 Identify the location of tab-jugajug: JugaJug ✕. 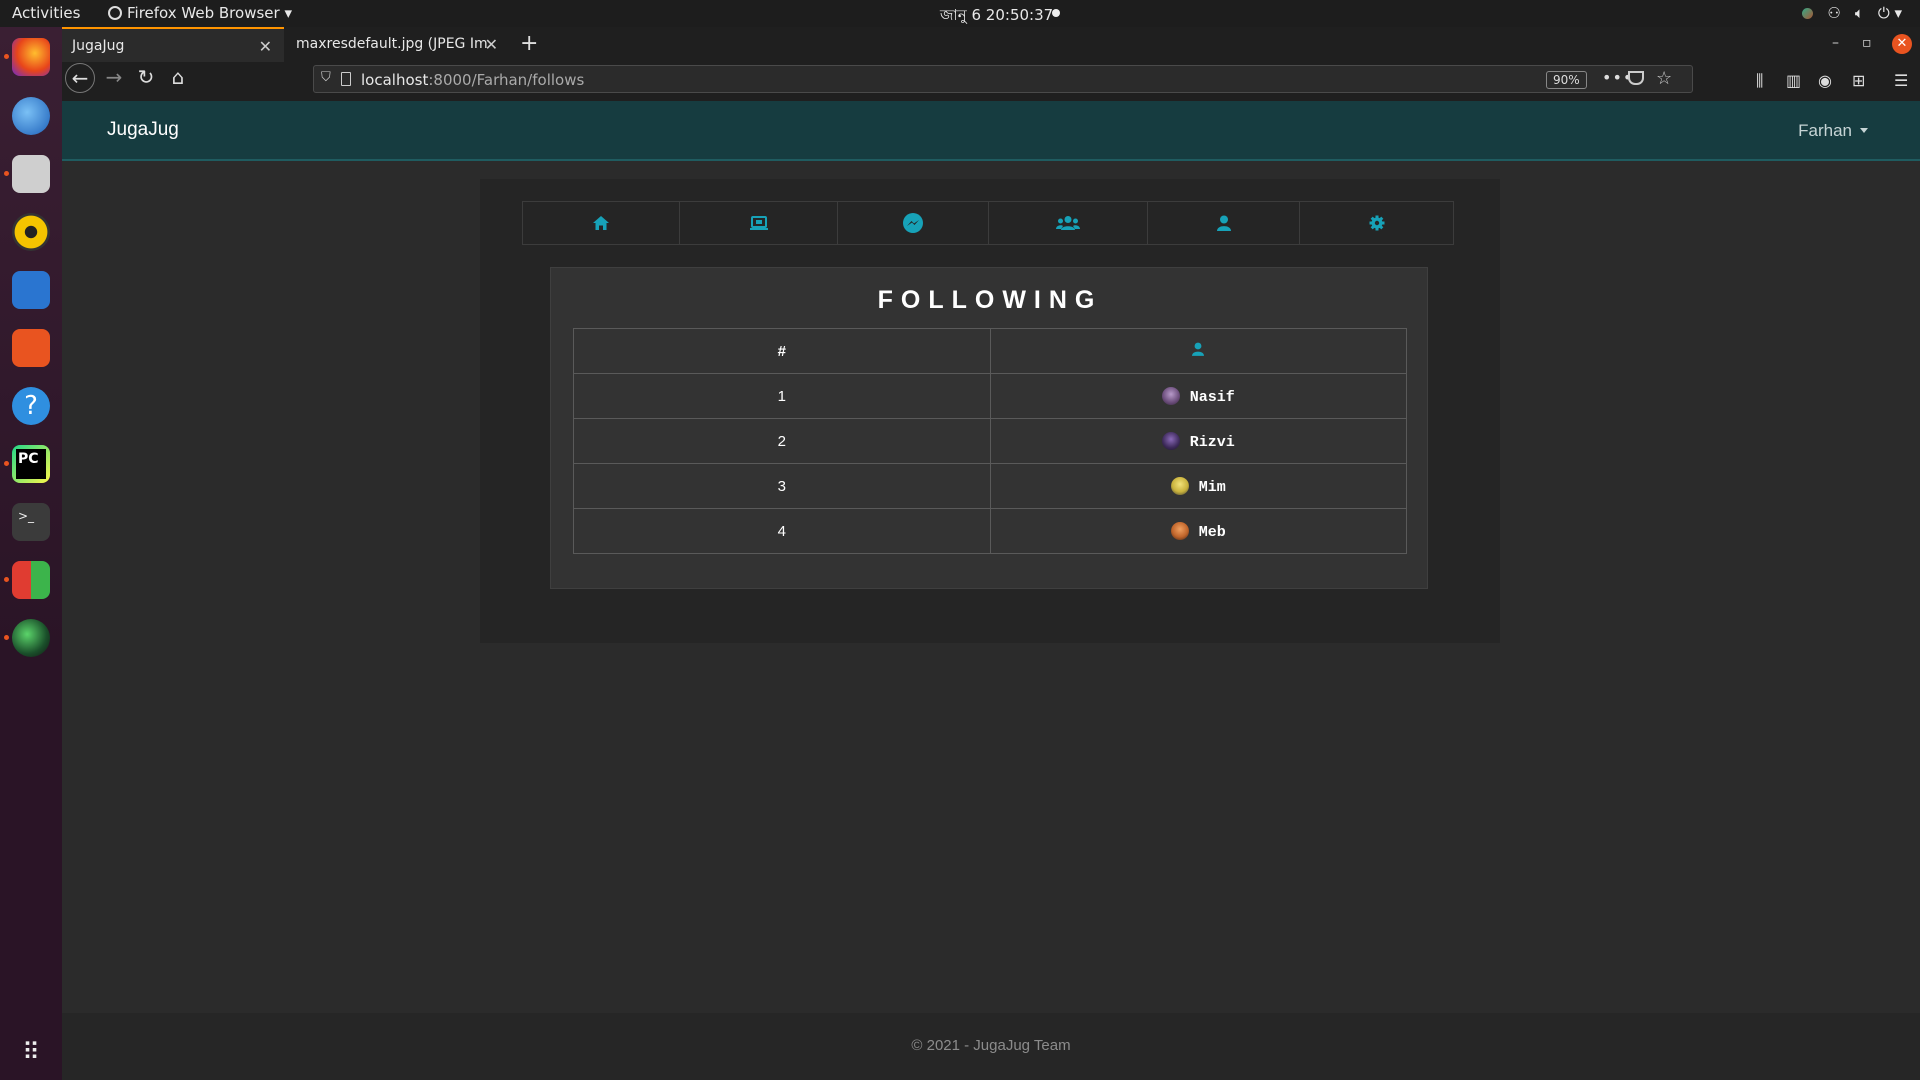
(173, 44).